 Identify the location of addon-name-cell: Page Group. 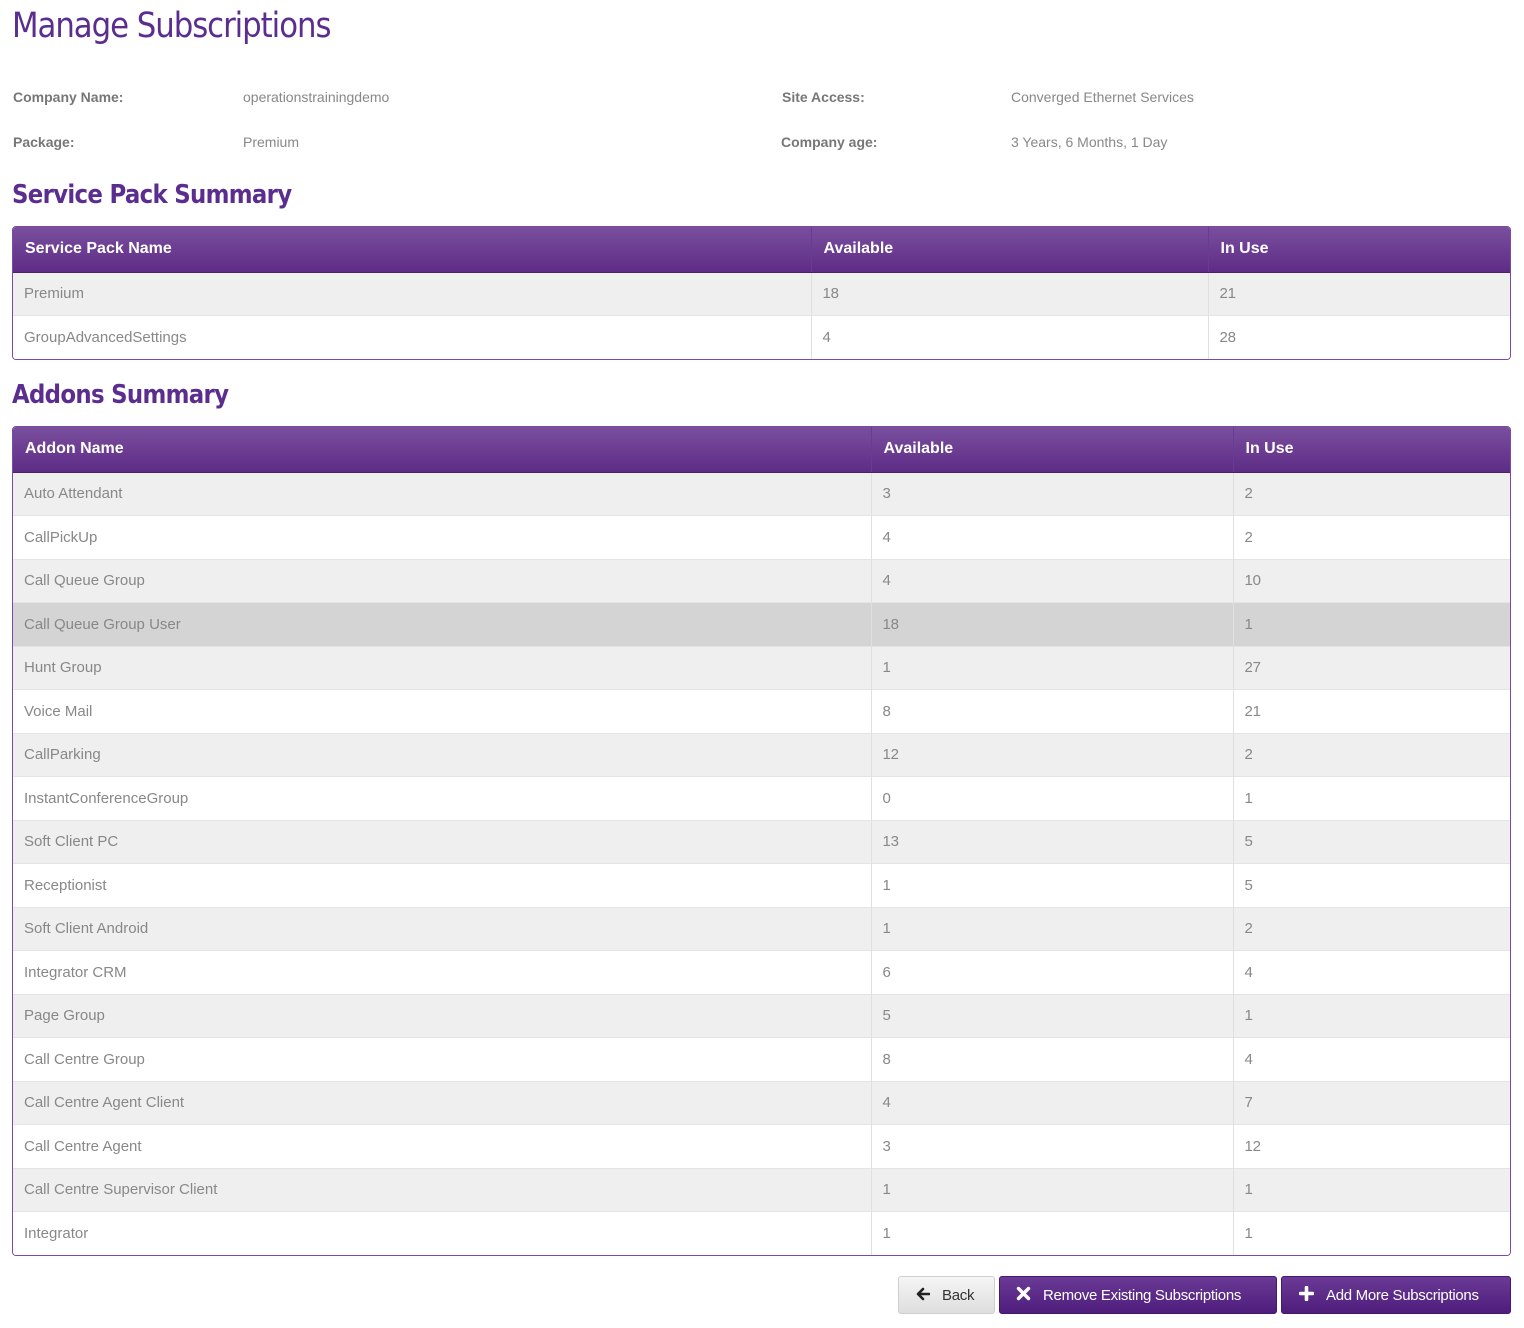
(442, 1015).